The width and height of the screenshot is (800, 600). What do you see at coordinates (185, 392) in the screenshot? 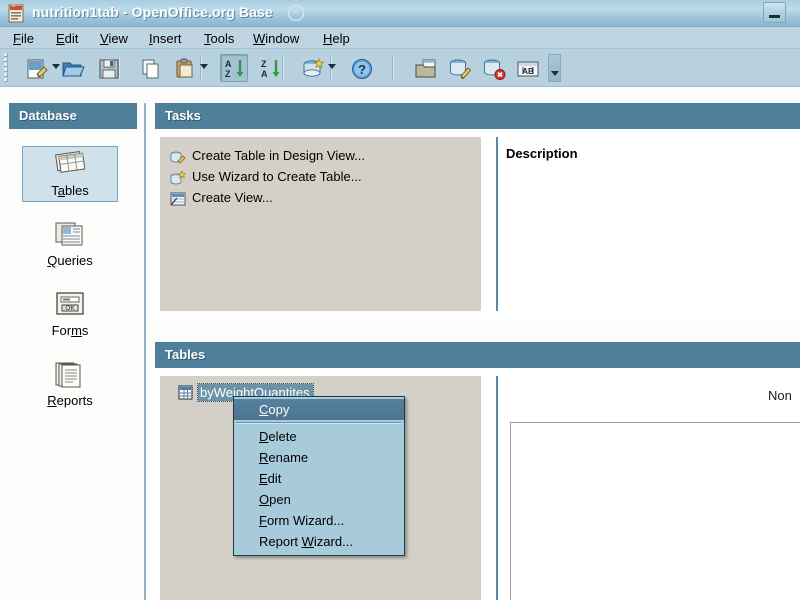
I see `table-icon` at bounding box center [185, 392].